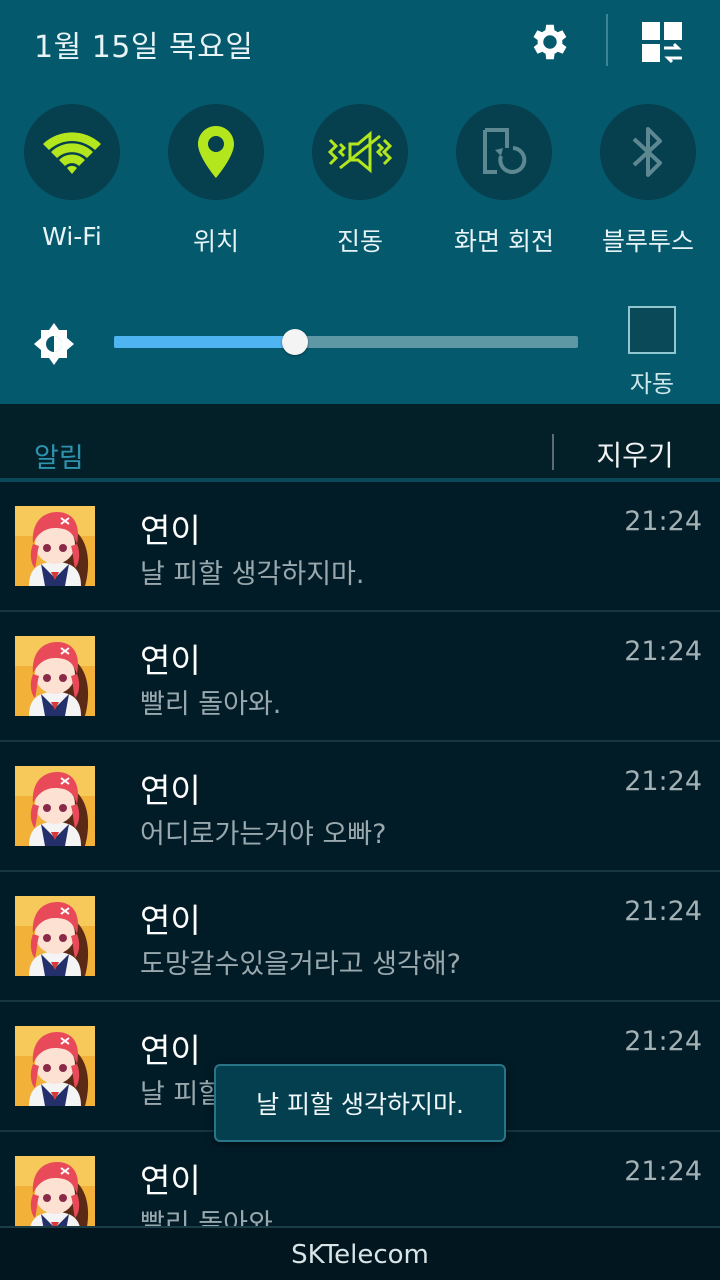 The height and width of the screenshot is (1280, 720). I want to click on toggle-location: 위치, so click(216, 180).